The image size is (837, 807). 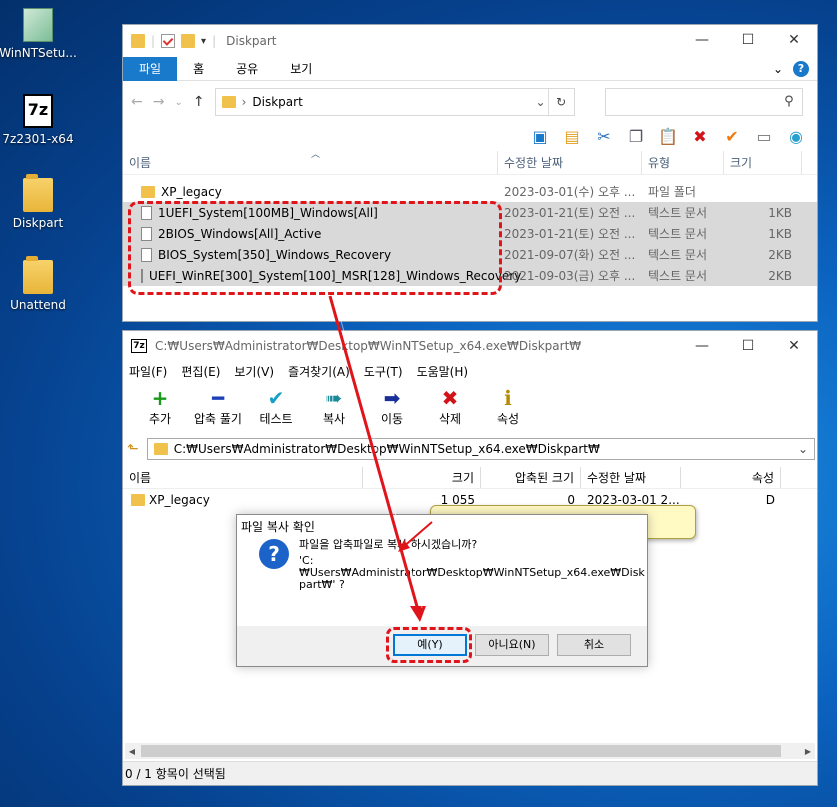 What do you see at coordinates (683, 162) in the screenshot?
I see `column-type: 유형` at bounding box center [683, 162].